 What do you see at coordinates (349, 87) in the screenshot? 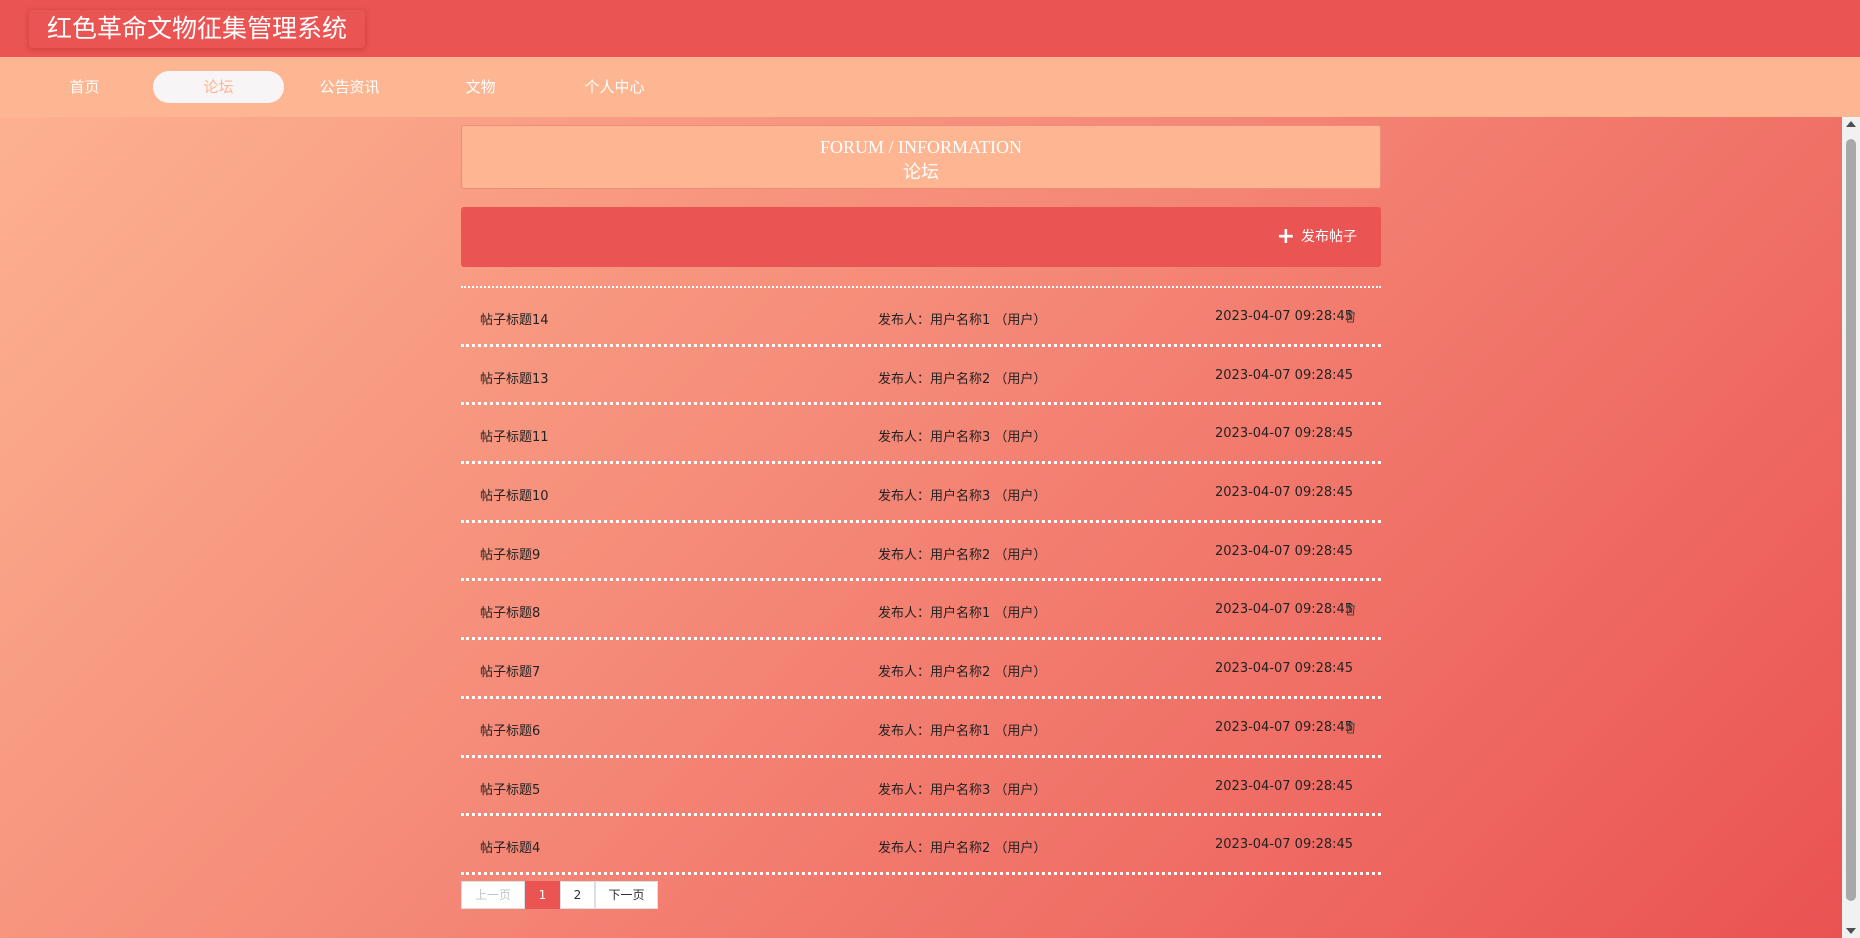
I see `nav-item-announcements: 公告资讯` at bounding box center [349, 87].